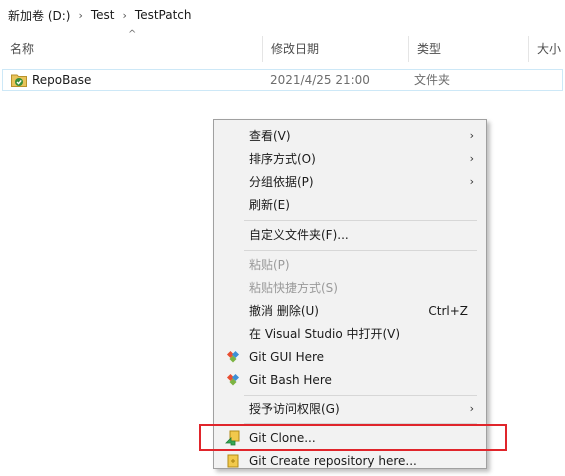 The height and width of the screenshot is (476, 565). What do you see at coordinates (448, 311) in the screenshot?
I see `menu-shortcut: Ctrl+Z` at bounding box center [448, 311].